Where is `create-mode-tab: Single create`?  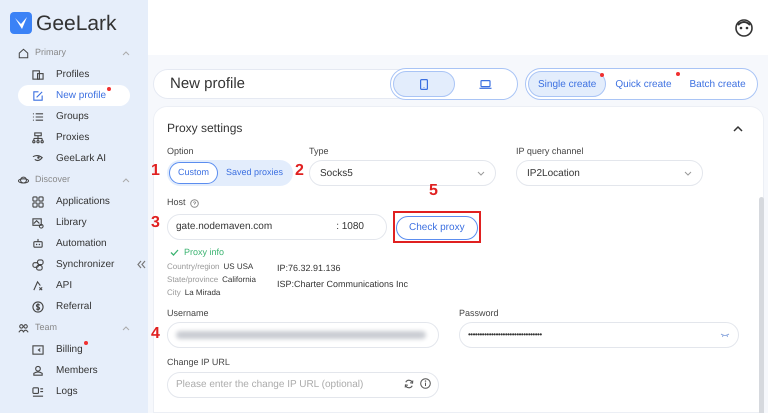 create-mode-tab: Single create is located at coordinates (567, 84).